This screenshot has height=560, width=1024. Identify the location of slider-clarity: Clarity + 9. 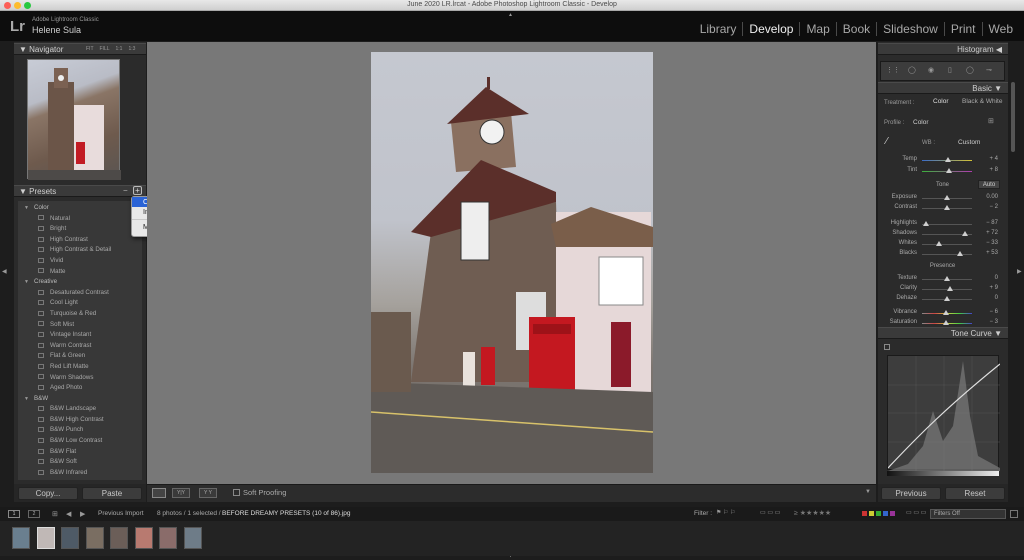
(942, 289).